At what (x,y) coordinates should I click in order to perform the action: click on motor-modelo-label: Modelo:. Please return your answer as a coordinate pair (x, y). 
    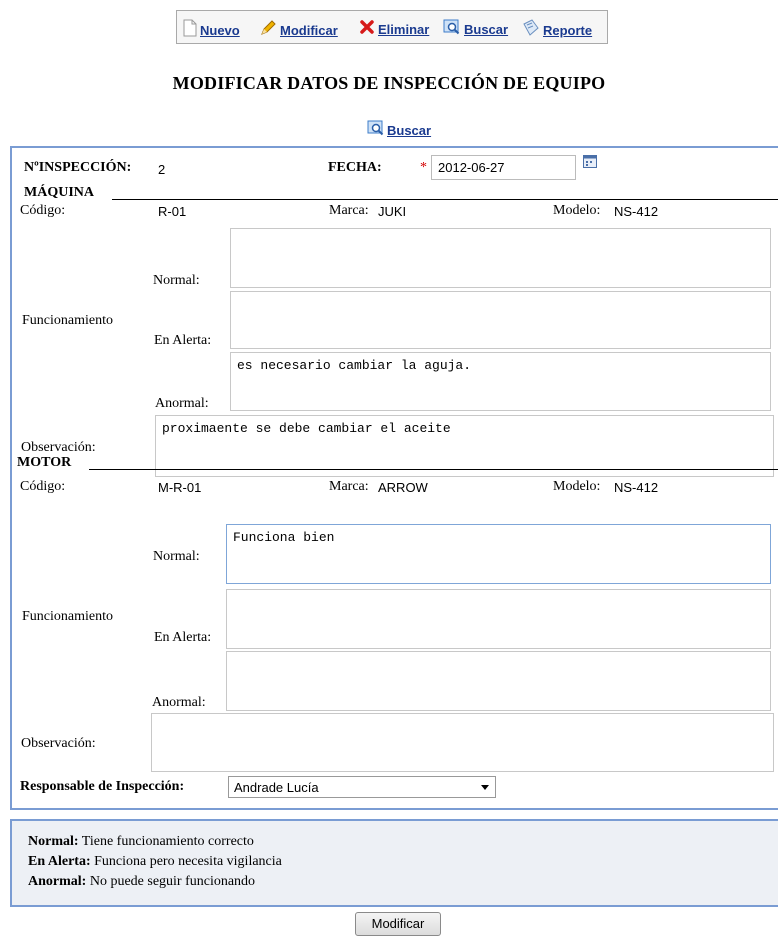
    Looking at the image, I should click on (577, 486).